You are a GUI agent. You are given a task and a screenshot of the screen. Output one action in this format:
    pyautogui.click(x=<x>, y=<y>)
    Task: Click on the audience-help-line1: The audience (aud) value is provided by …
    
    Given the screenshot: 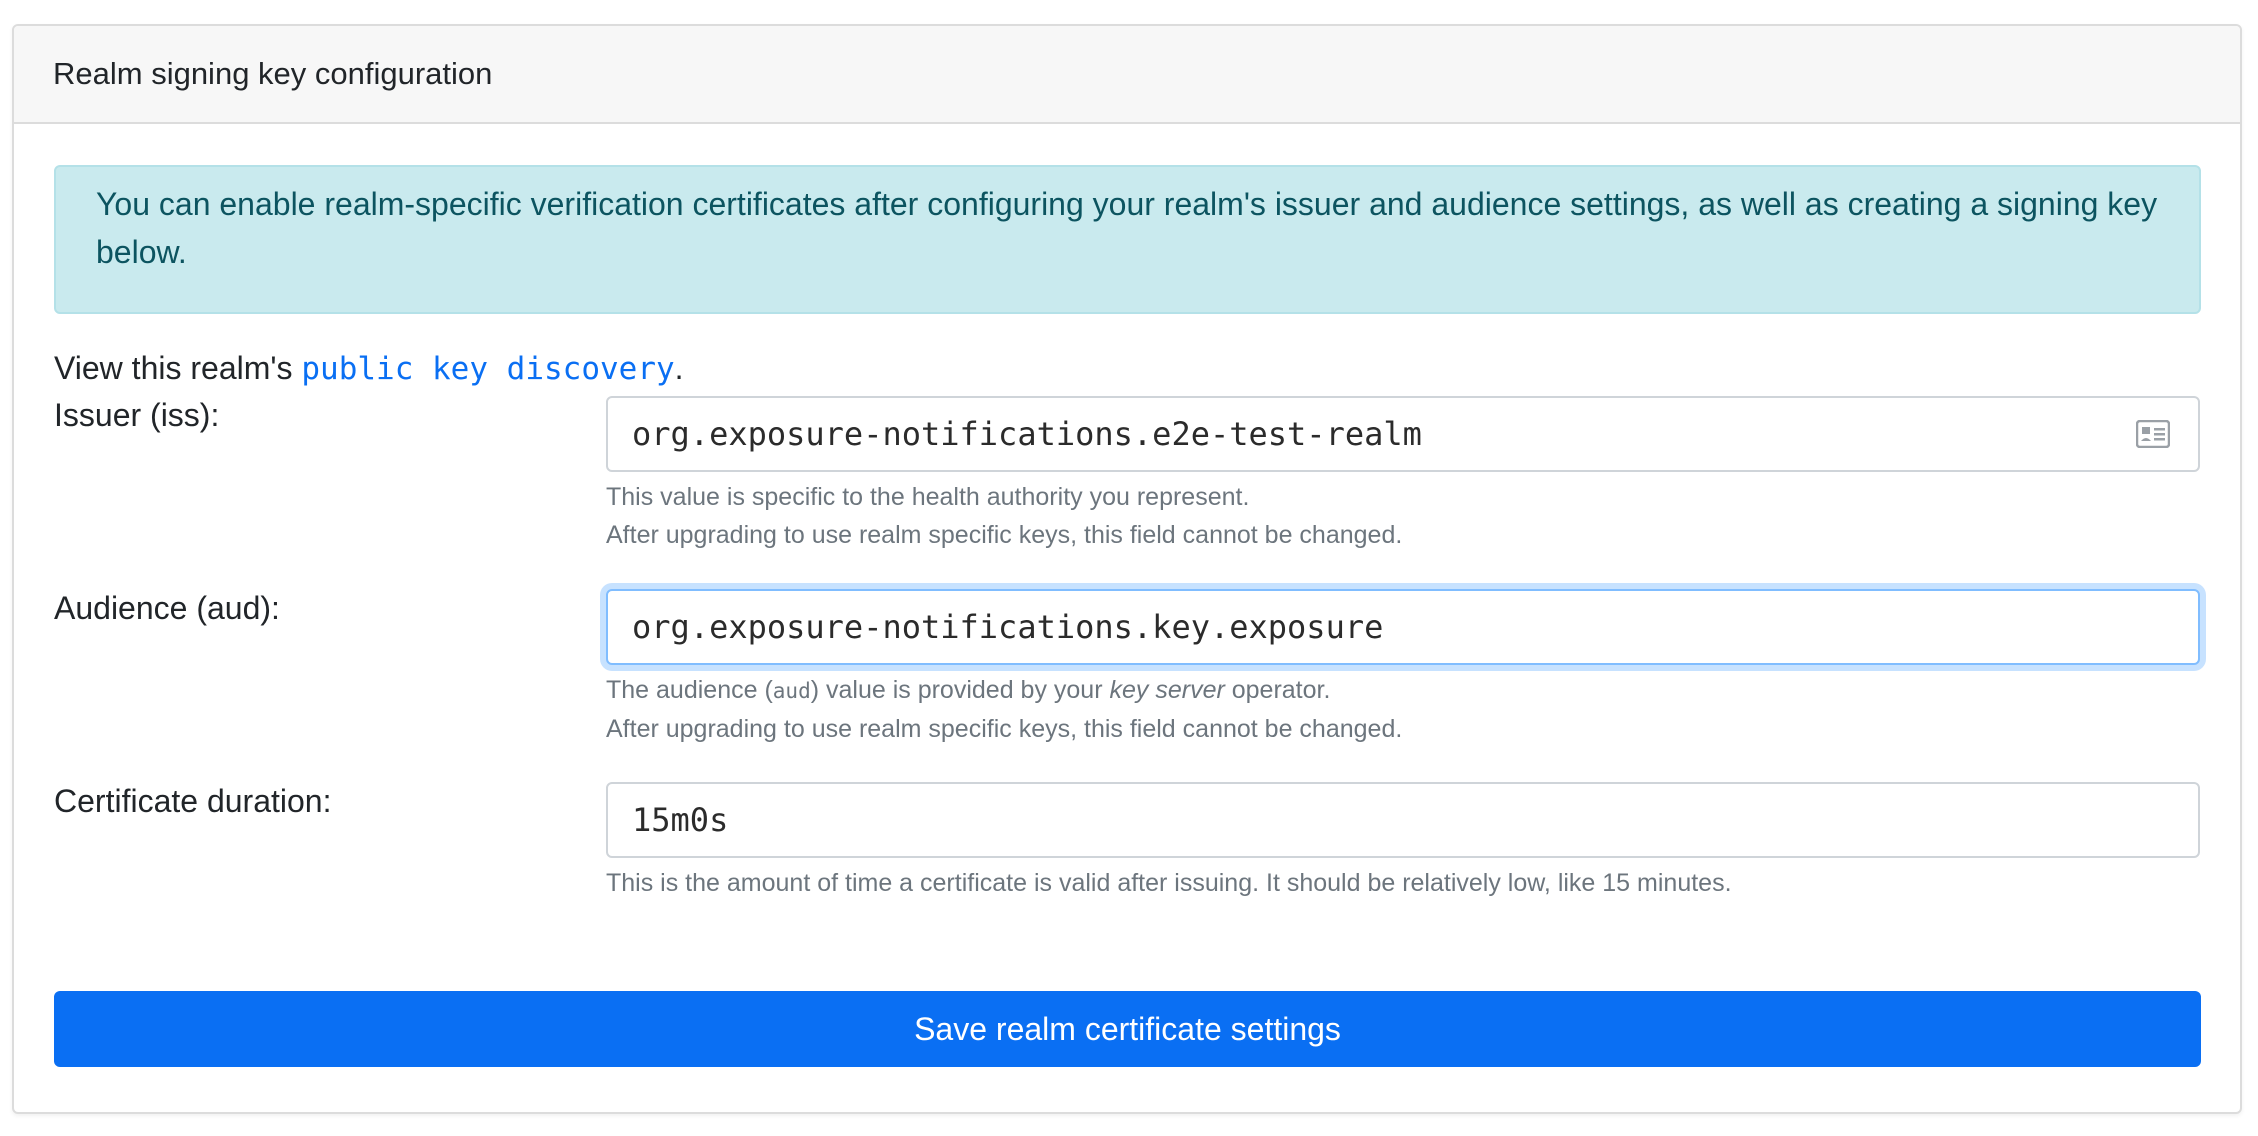 What is the action you would take?
    pyautogui.click(x=1004, y=690)
    